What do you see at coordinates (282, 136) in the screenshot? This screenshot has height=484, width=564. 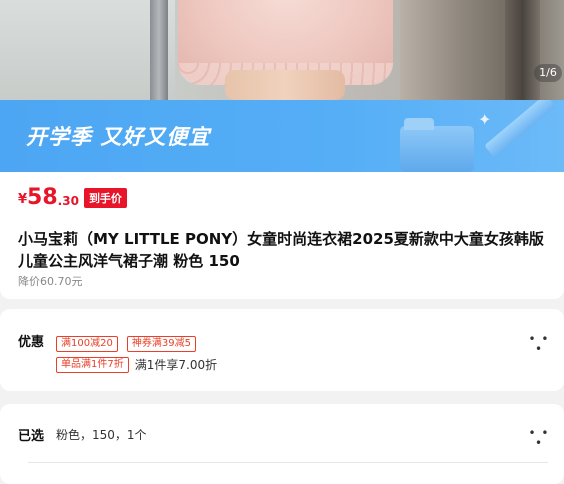 I see `promo-banner: 开学季 又好又便宜 ✦` at bounding box center [282, 136].